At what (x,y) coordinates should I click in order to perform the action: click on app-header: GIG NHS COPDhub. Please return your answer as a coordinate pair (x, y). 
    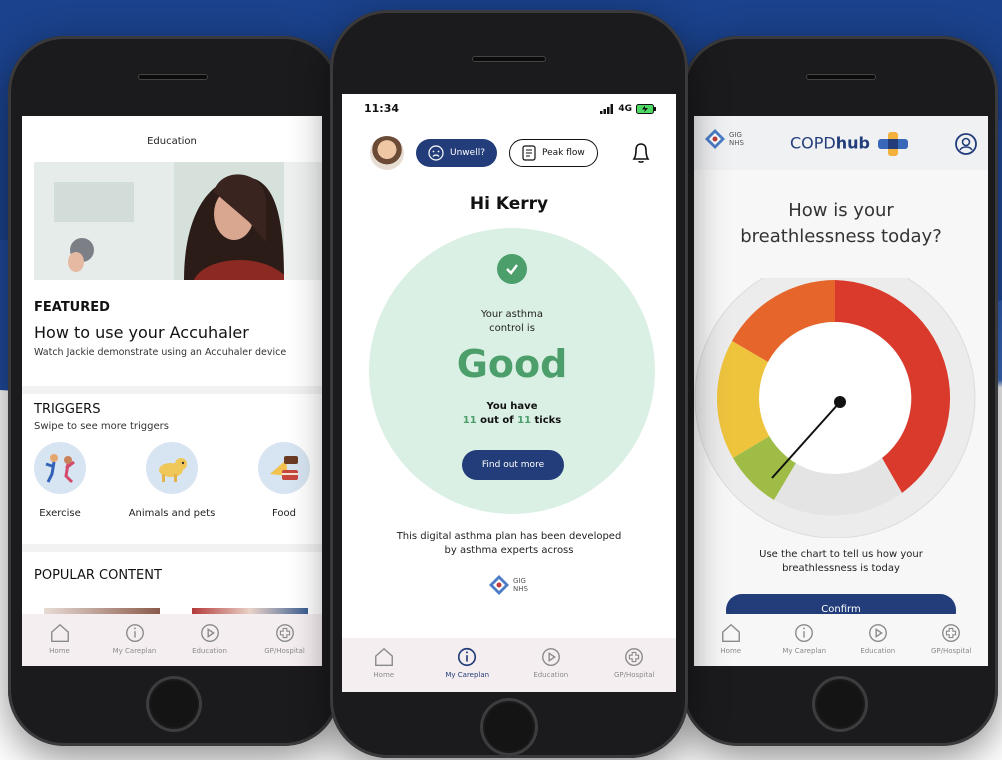
    Looking at the image, I should click on (841, 143).